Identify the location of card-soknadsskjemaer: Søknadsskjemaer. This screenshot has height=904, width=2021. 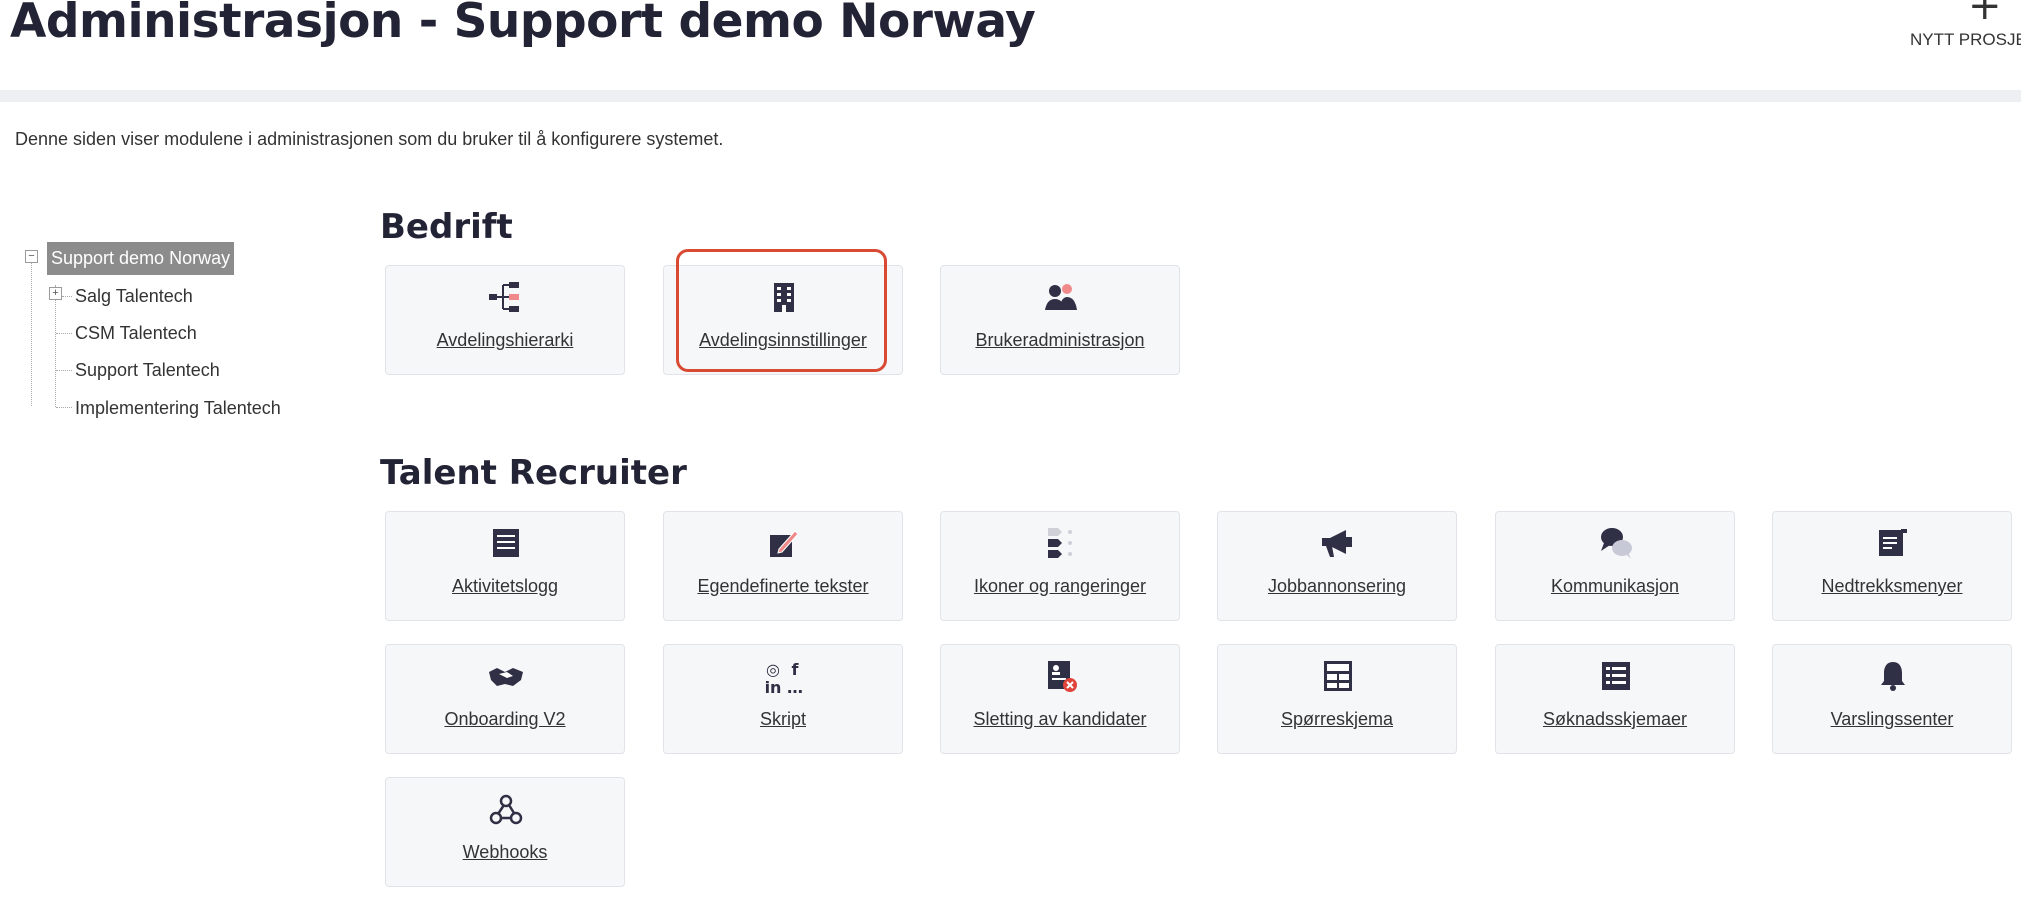
(1615, 699).